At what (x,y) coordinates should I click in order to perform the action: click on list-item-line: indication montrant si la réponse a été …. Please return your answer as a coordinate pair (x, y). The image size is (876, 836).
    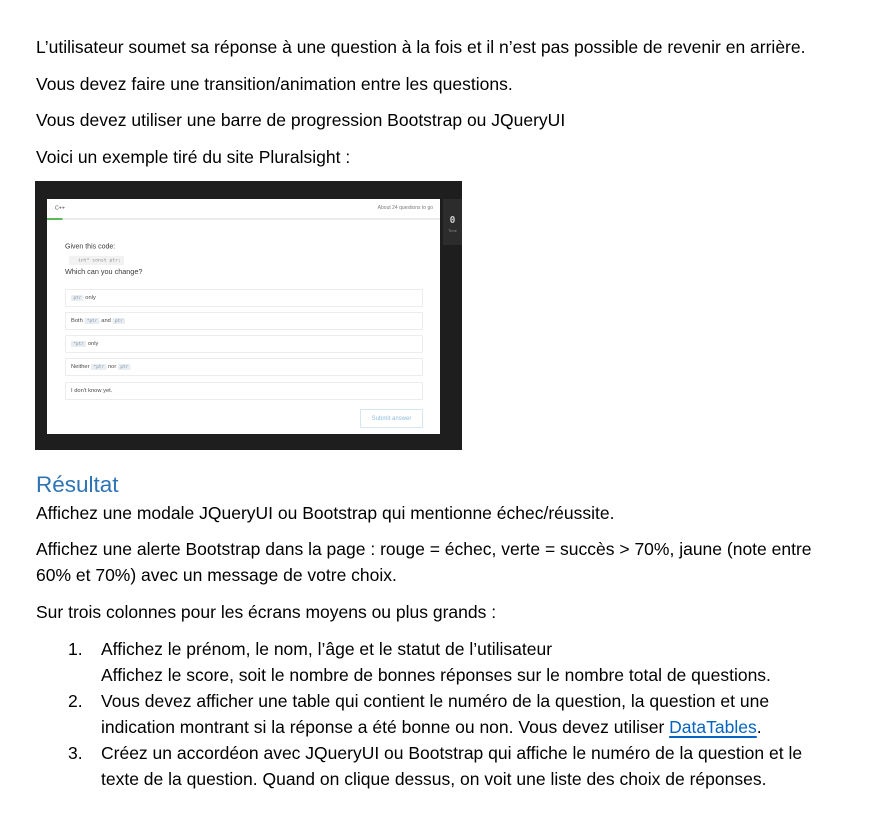
    Looking at the image, I should click on (478, 727).